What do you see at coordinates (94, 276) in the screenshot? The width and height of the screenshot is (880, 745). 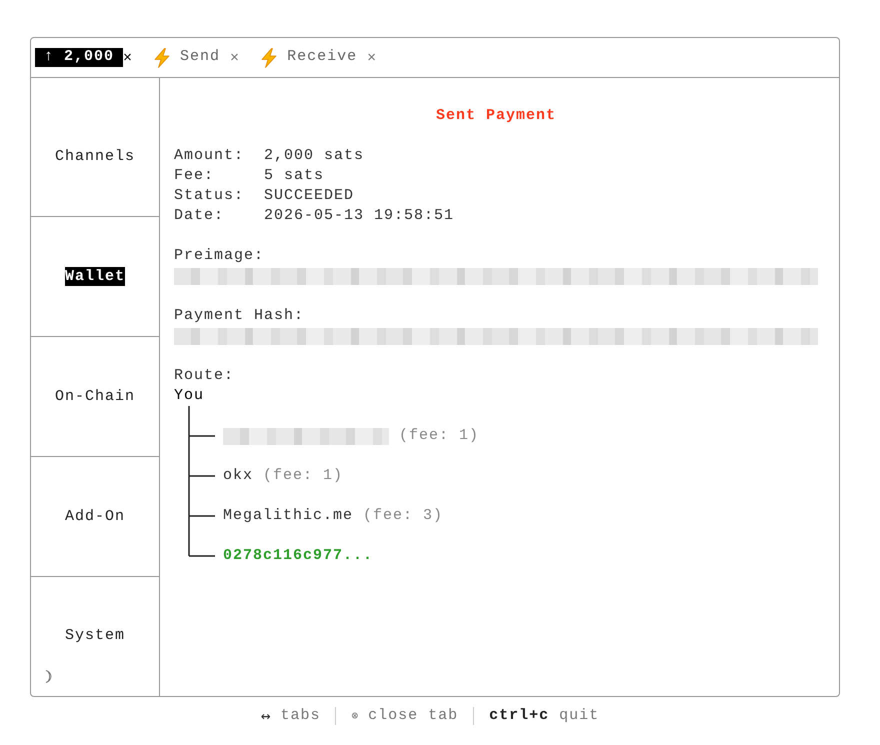 I see `sidebar-item: Wallet` at bounding box center [94, 276].